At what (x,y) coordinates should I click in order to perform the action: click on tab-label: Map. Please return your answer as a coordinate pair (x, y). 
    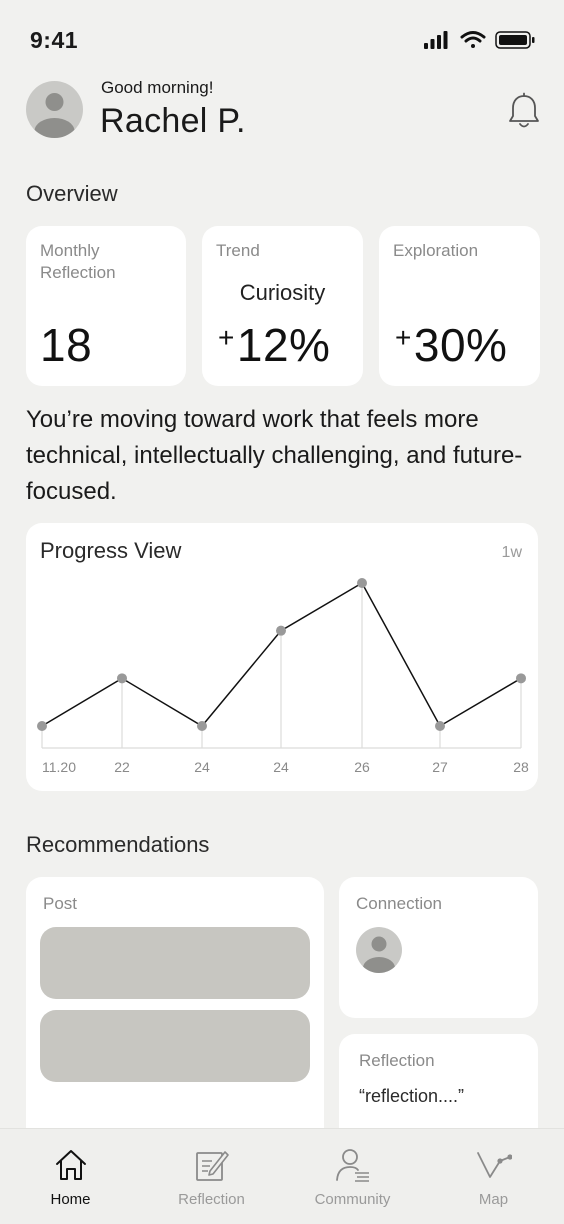
    Looking at the image, I should click on (493, 1199).